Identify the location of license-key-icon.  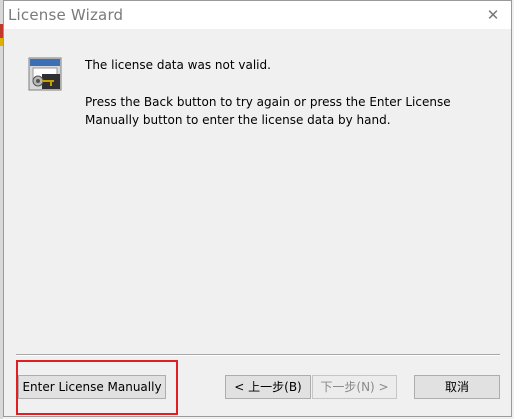
(45, 74).